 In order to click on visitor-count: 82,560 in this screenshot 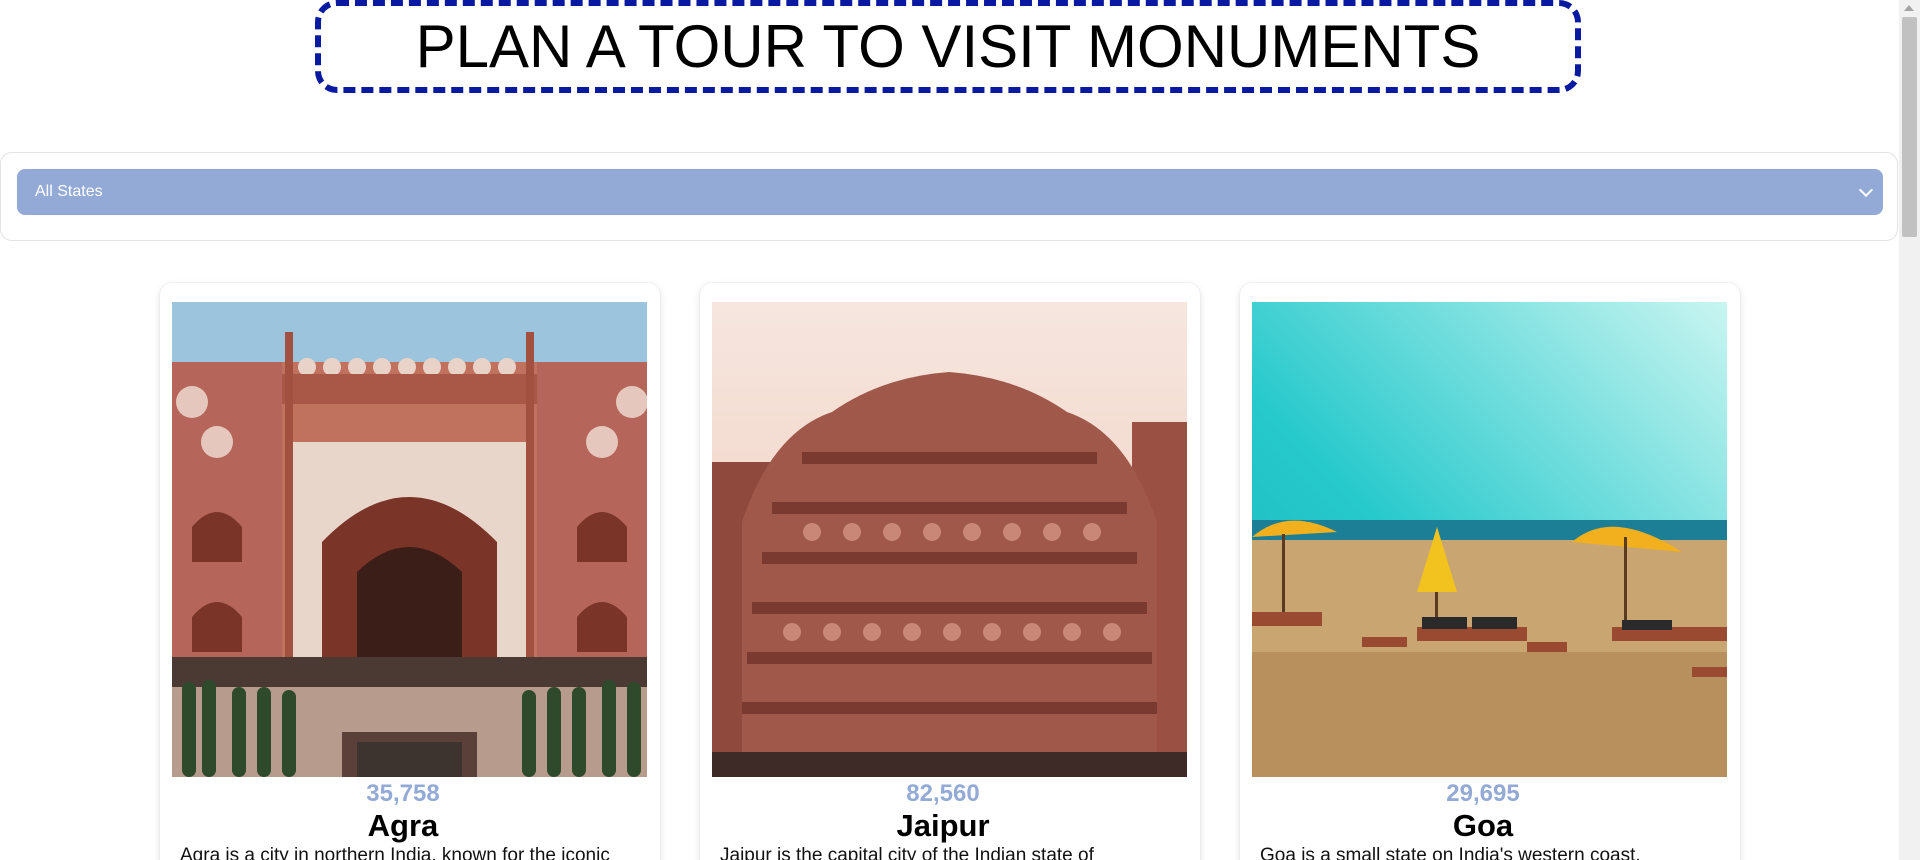, I will do `click(943, 793)`.